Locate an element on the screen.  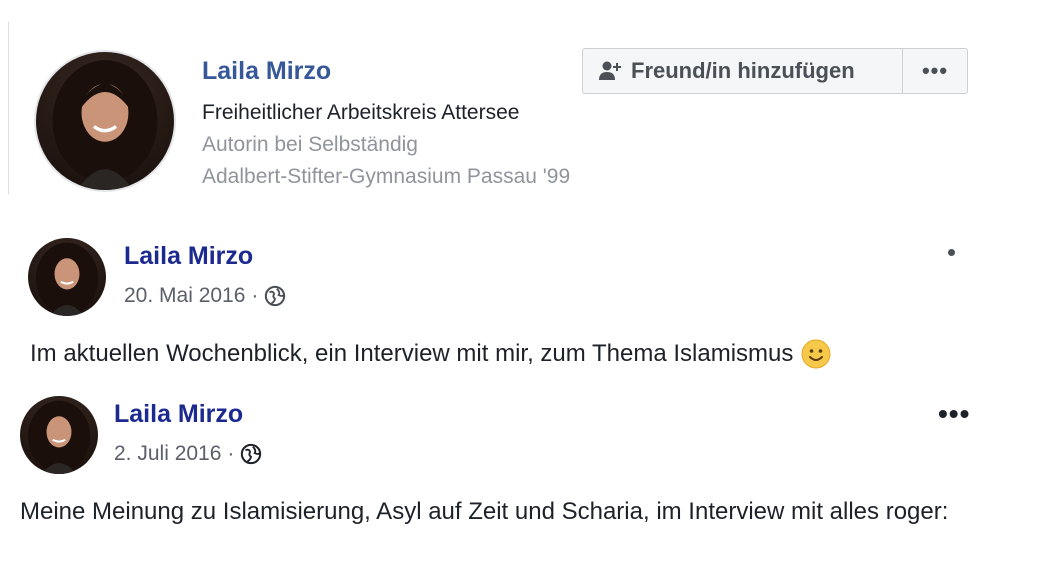
profile-avatar is located at coordinates (105, 121).